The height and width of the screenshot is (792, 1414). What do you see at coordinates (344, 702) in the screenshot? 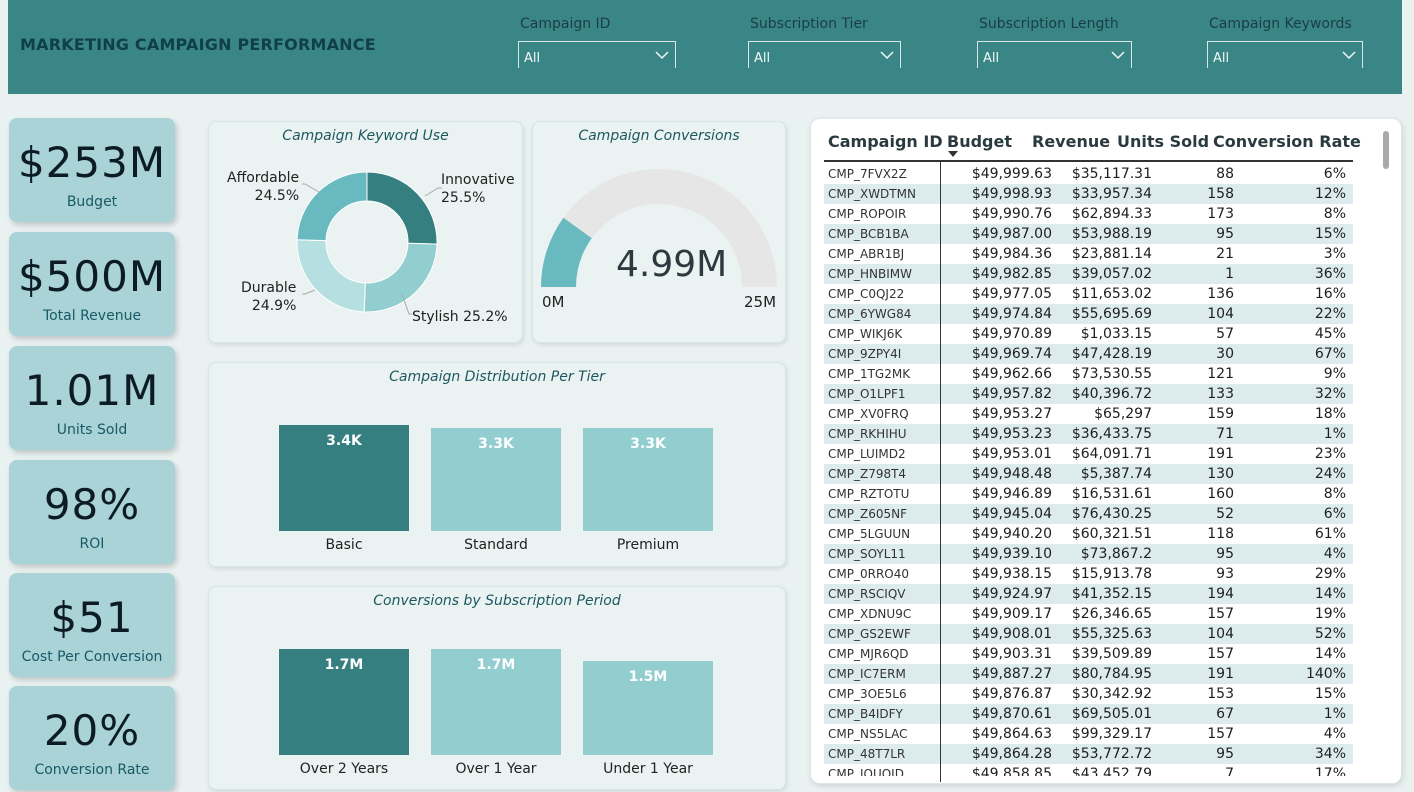
I see `bar-period-over-2-years: 1.7M` at bounding box center [344, 702].